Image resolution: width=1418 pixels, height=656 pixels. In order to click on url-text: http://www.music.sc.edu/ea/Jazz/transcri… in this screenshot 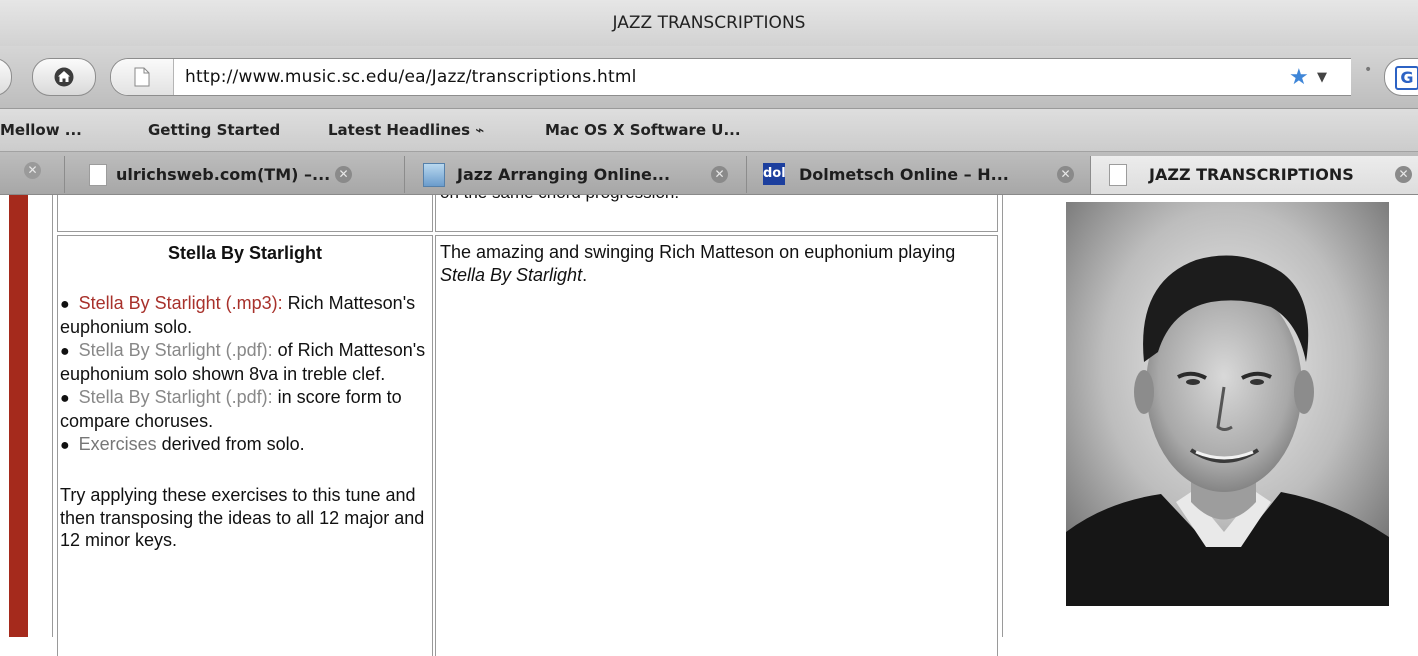, I will do `click(411, 77)`.